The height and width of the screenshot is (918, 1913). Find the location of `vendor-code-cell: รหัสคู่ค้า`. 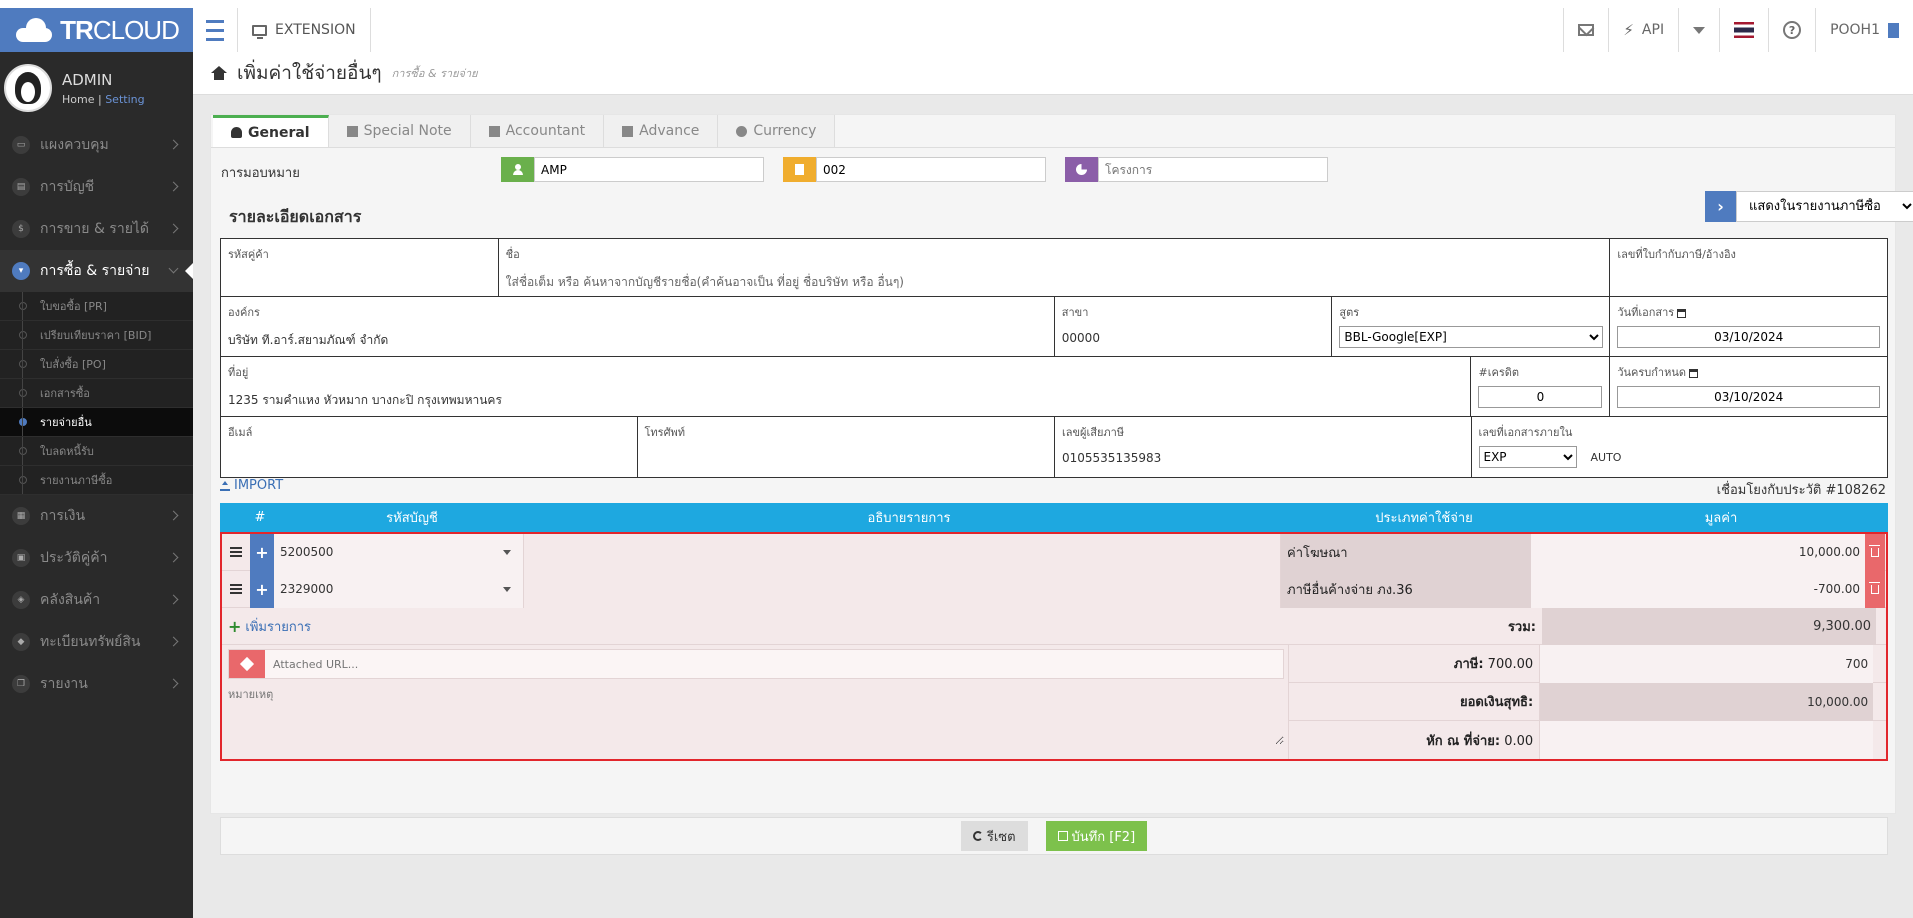

vendor-code-cell: รหัสคู่ค้า is located at coordinates (360, 267).